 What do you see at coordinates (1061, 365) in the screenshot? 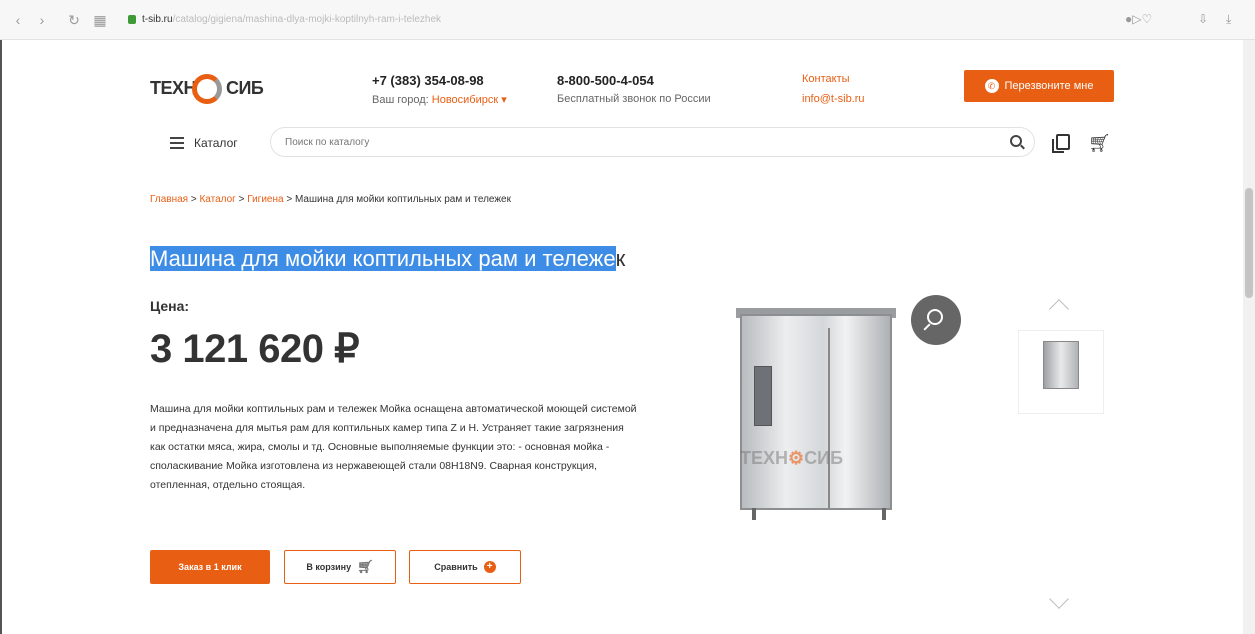
I see `thumbnail-image` at bounding box center [1061, 365].